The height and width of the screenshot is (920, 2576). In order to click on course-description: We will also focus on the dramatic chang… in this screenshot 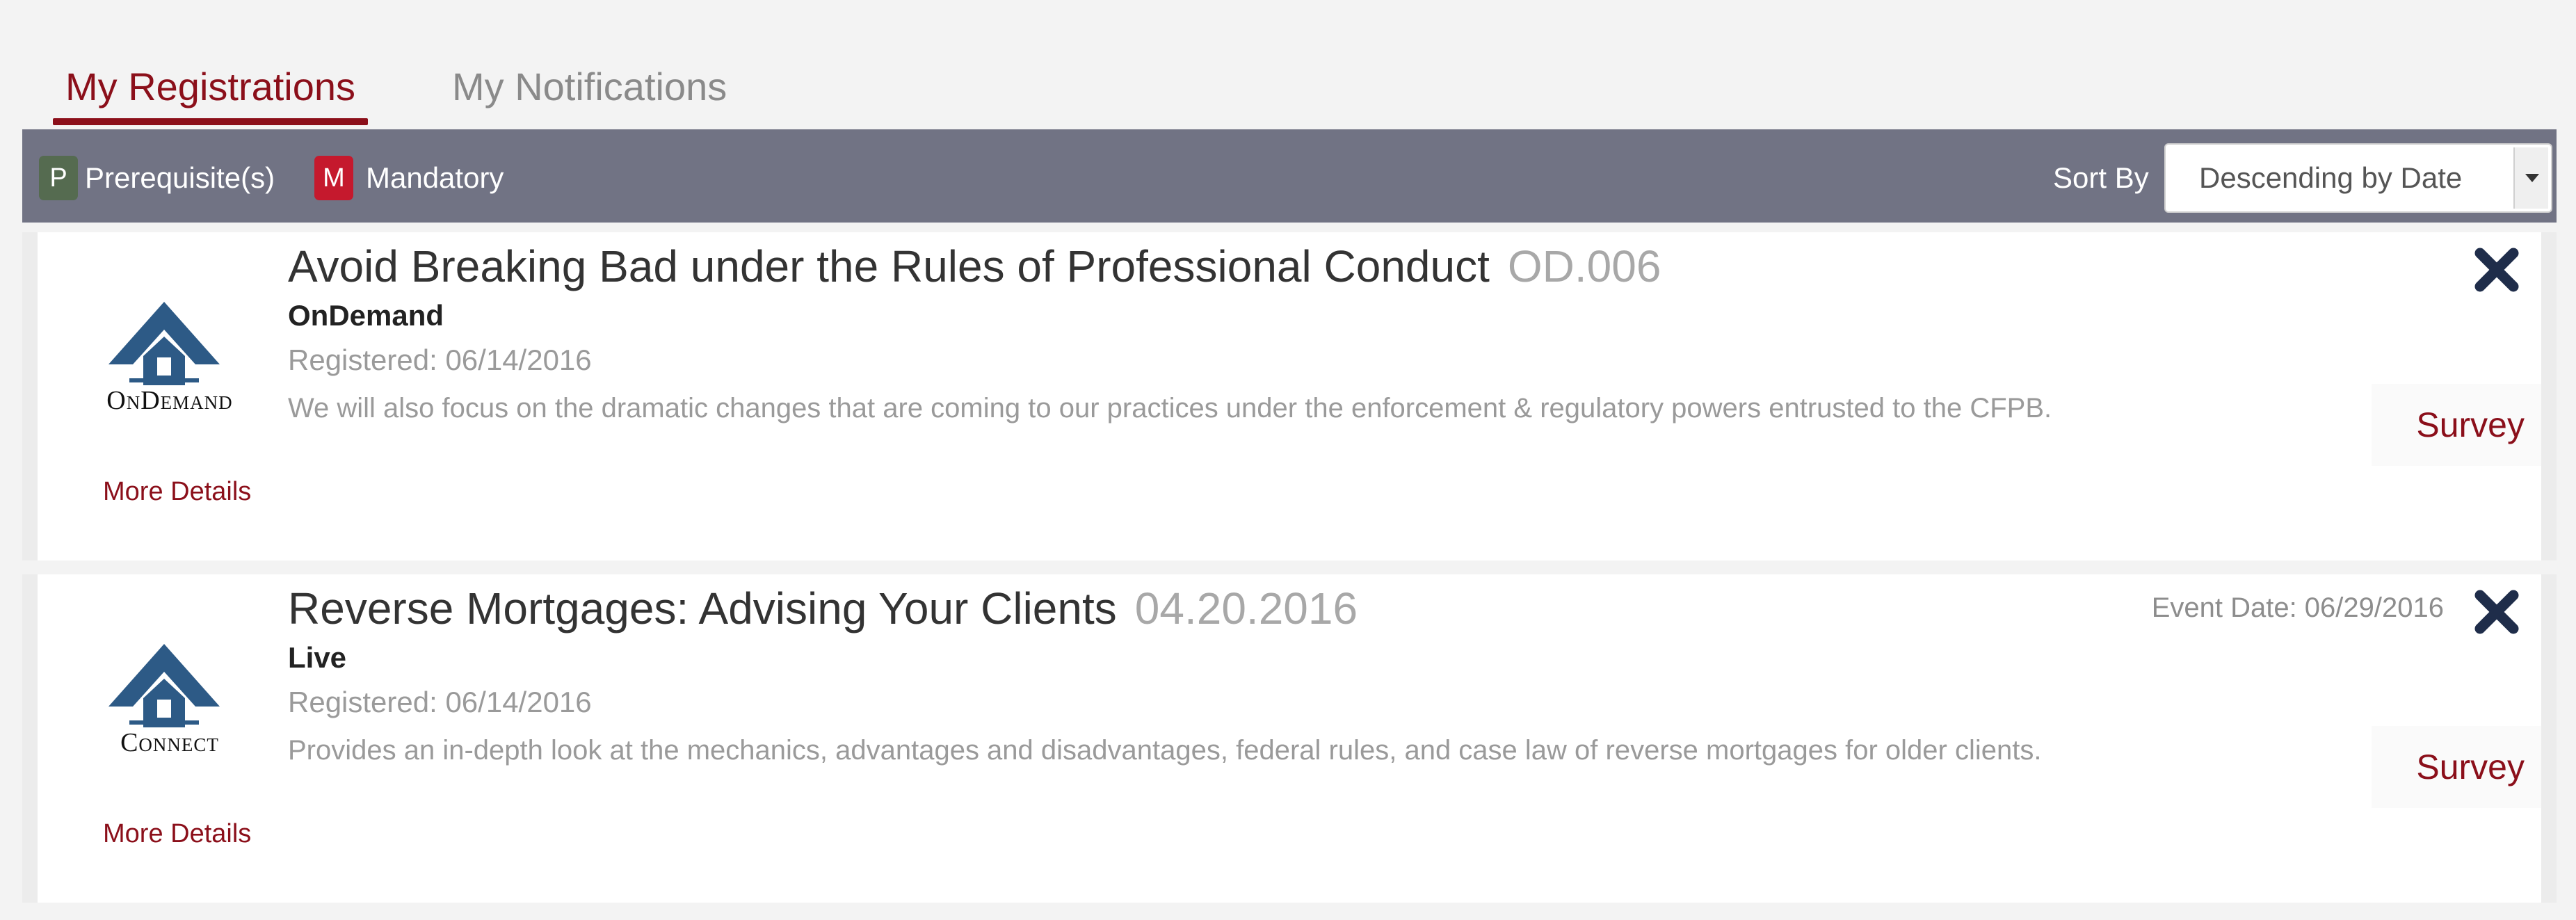, I will do `click(1170, 408)`.